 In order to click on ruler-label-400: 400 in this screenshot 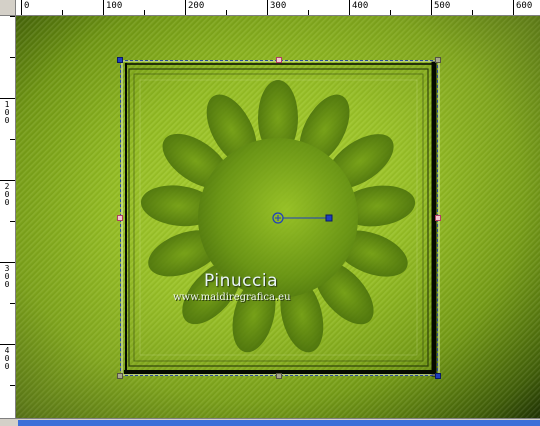, I will do `click(360, 6)`.